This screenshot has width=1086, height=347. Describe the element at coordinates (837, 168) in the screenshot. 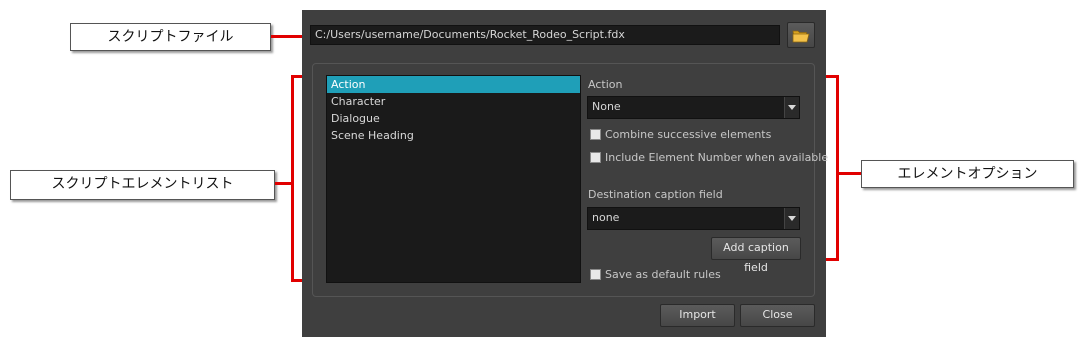

I see `callout-element-options-bracket` at that location.